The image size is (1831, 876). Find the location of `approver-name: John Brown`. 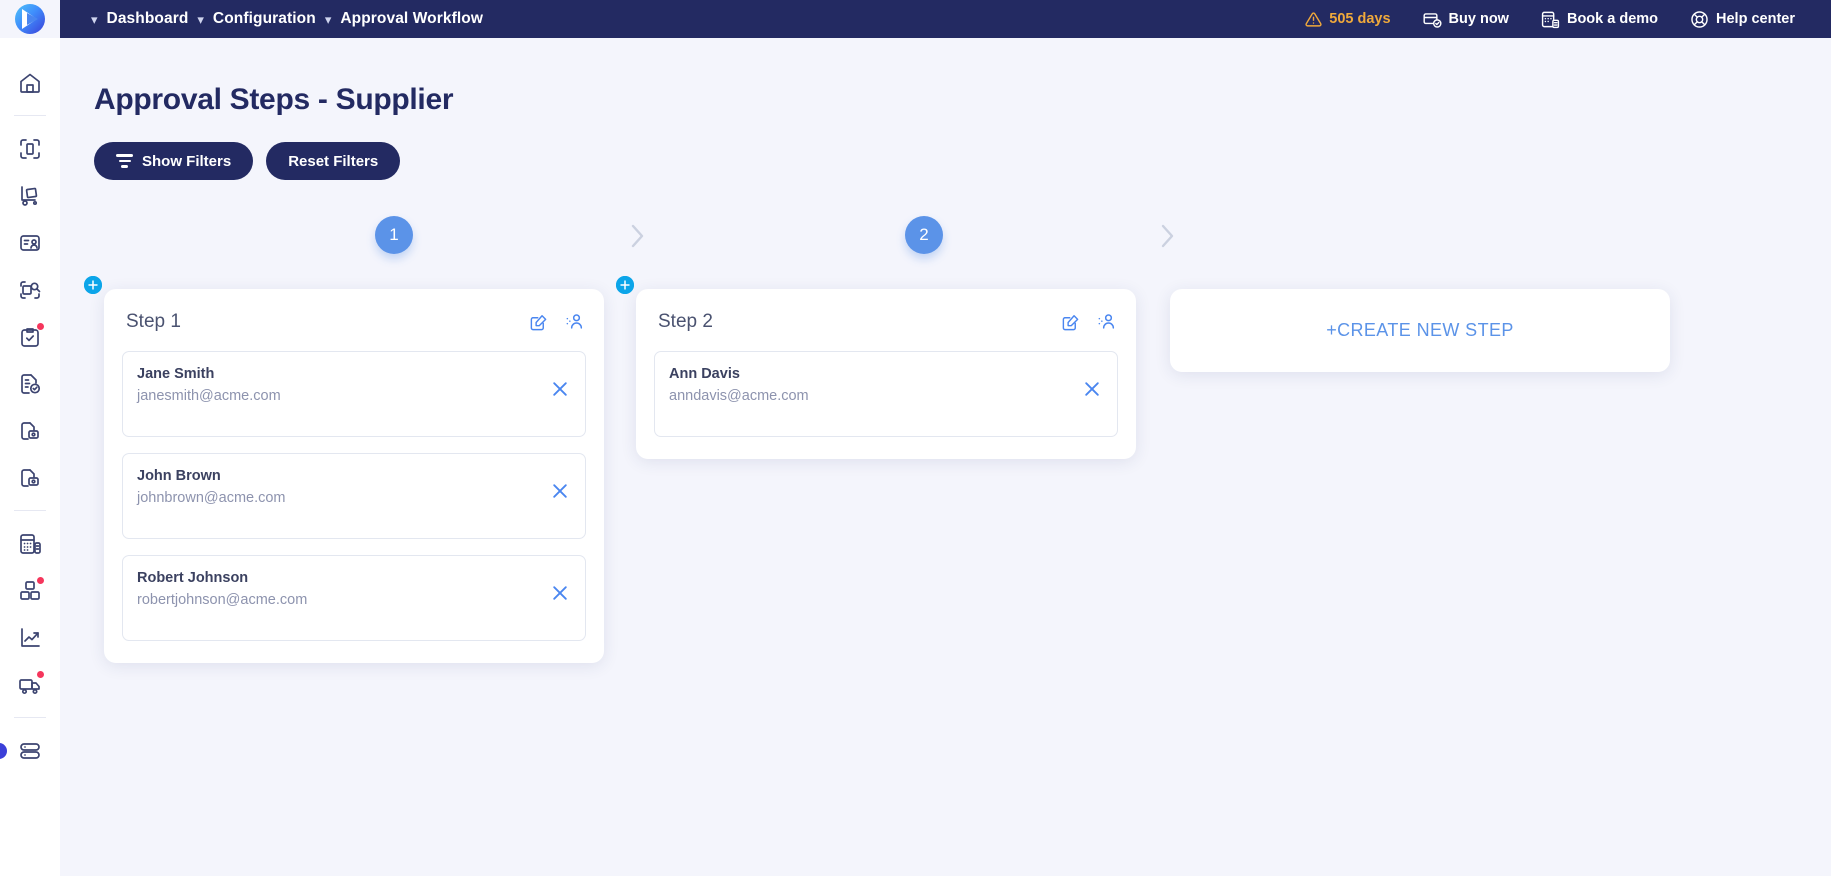

approver-name: John Brown is located at coordinates (179, 476).